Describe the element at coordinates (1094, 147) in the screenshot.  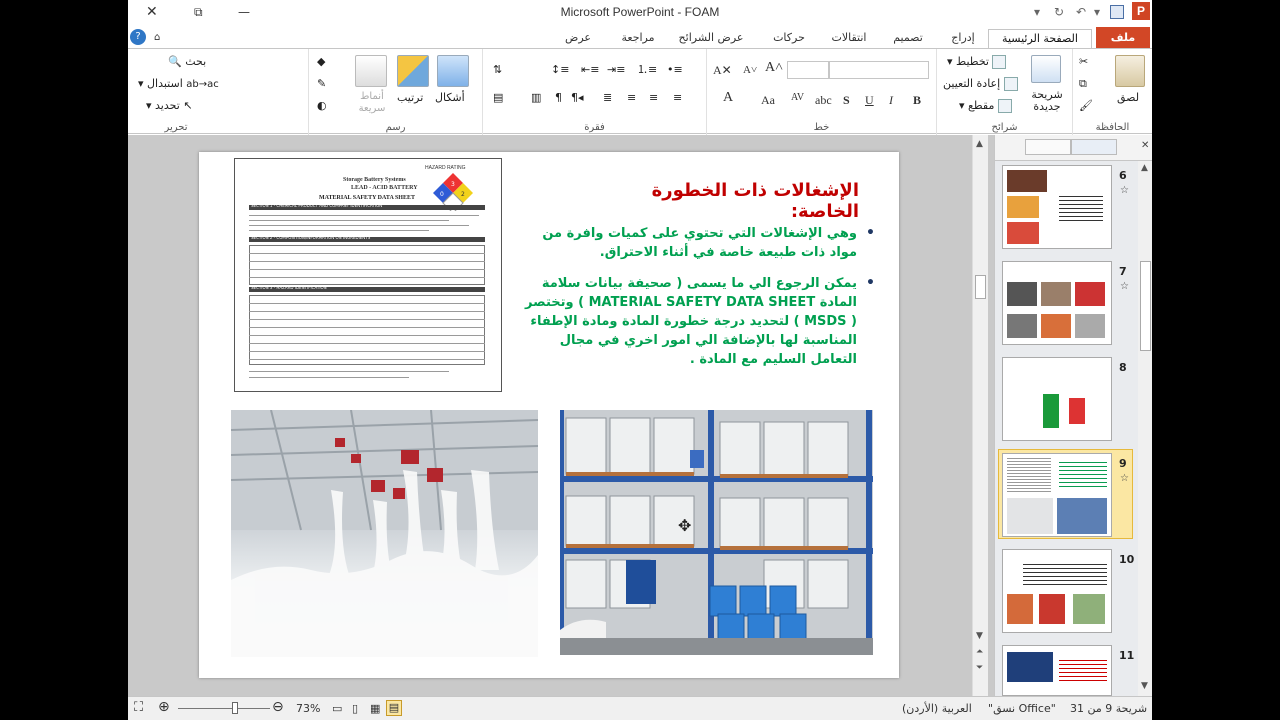
I see `slides-tab` at that location.